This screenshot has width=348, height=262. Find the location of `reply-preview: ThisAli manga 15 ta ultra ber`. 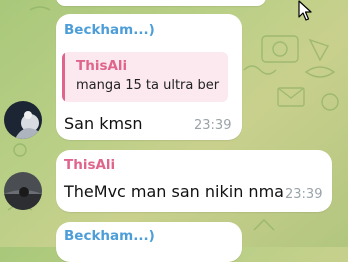

reply-preview: ThisAli manga 15 ta ultra ber is located at coordinates (145, 77).